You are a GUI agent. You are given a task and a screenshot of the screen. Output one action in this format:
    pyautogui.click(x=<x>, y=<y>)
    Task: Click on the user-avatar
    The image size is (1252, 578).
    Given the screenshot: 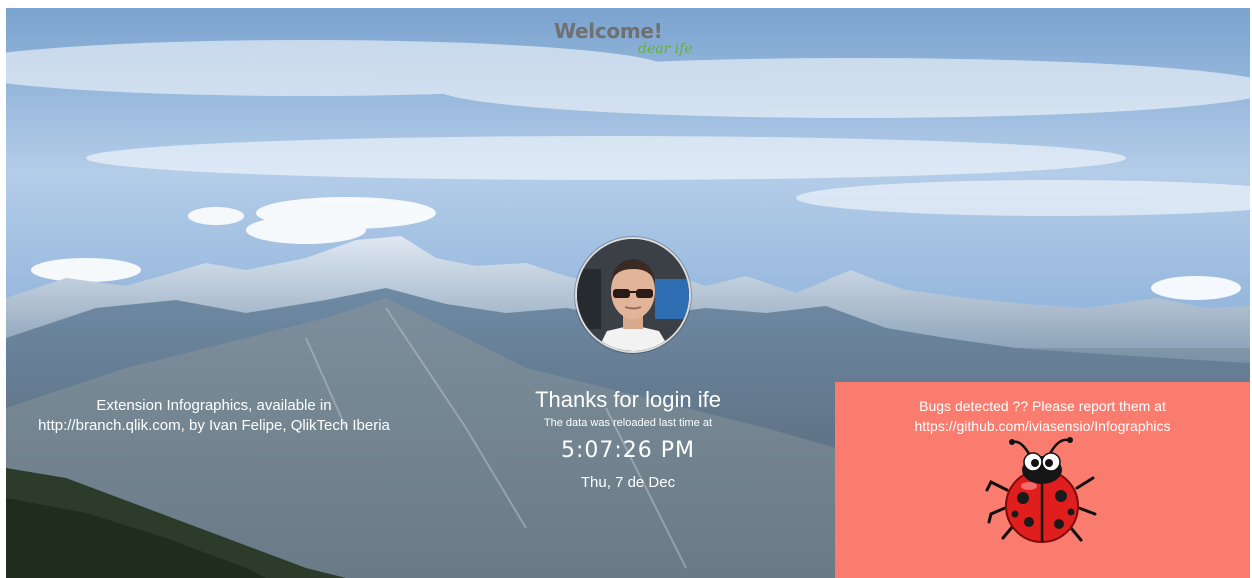 What is the action you would take?
    pyautogui.click(x=633, y=295)
    